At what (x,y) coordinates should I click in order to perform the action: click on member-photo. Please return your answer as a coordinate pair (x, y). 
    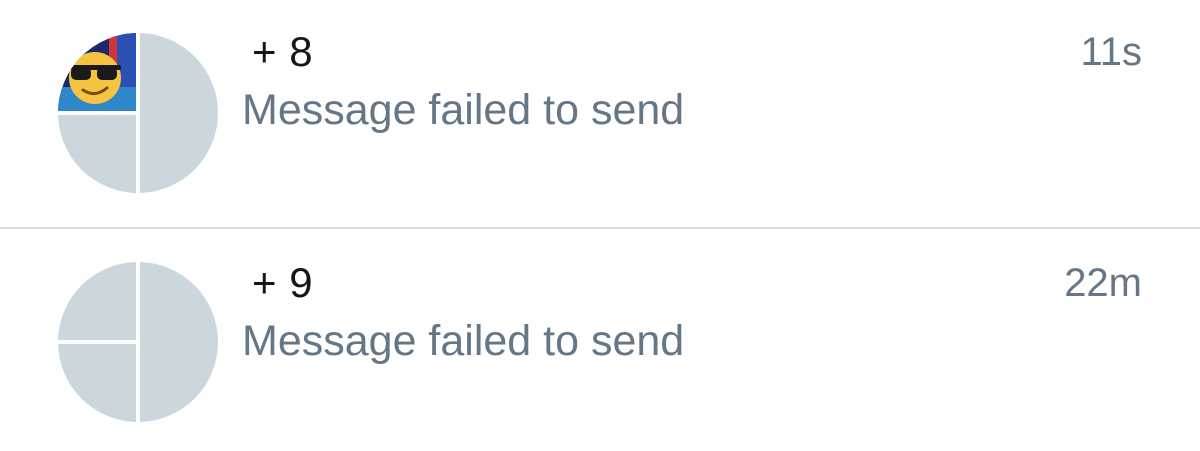
    Looking at the image, I should click on (97, 72).